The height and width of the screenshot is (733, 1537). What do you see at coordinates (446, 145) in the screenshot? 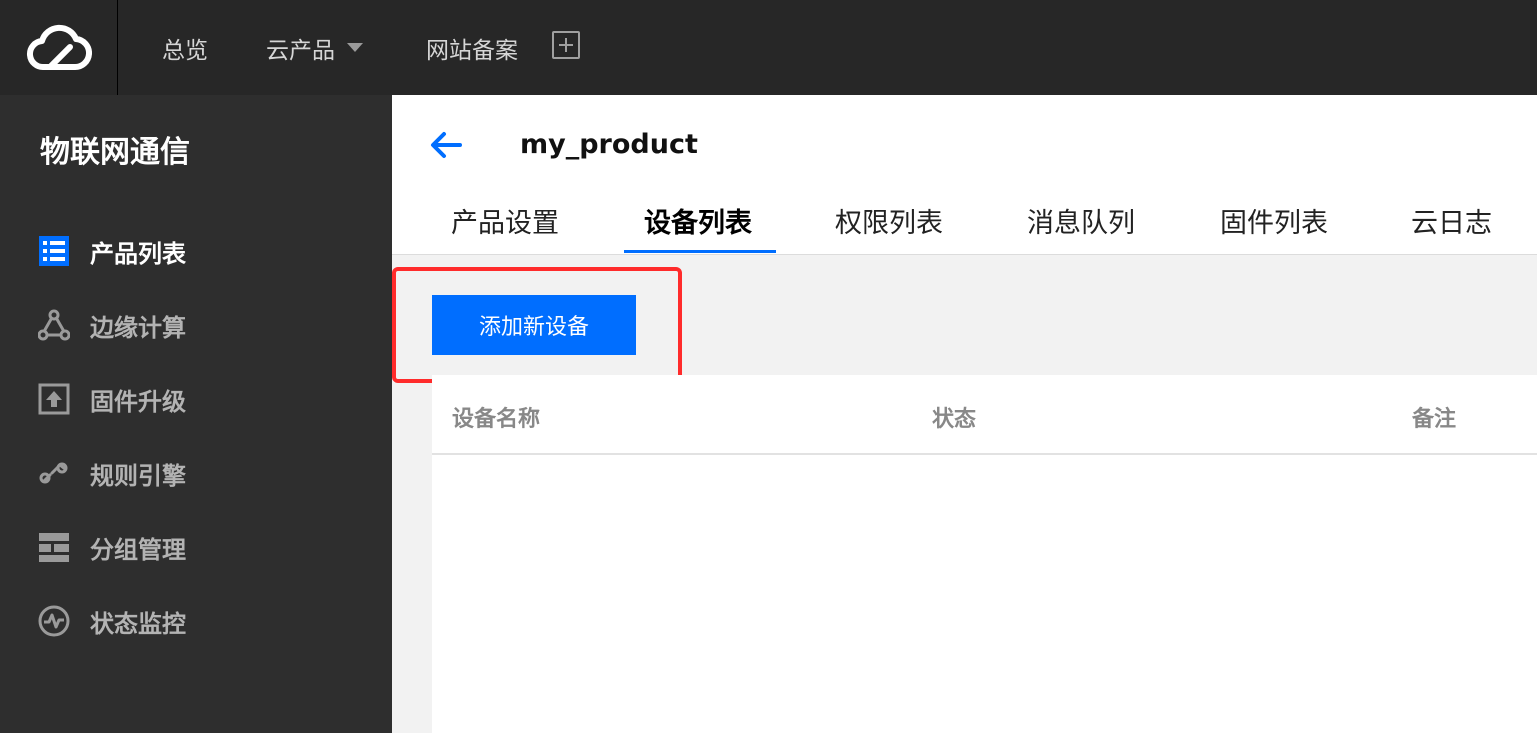
I see `arrow-left-icon` at bounding box center [446, 145].